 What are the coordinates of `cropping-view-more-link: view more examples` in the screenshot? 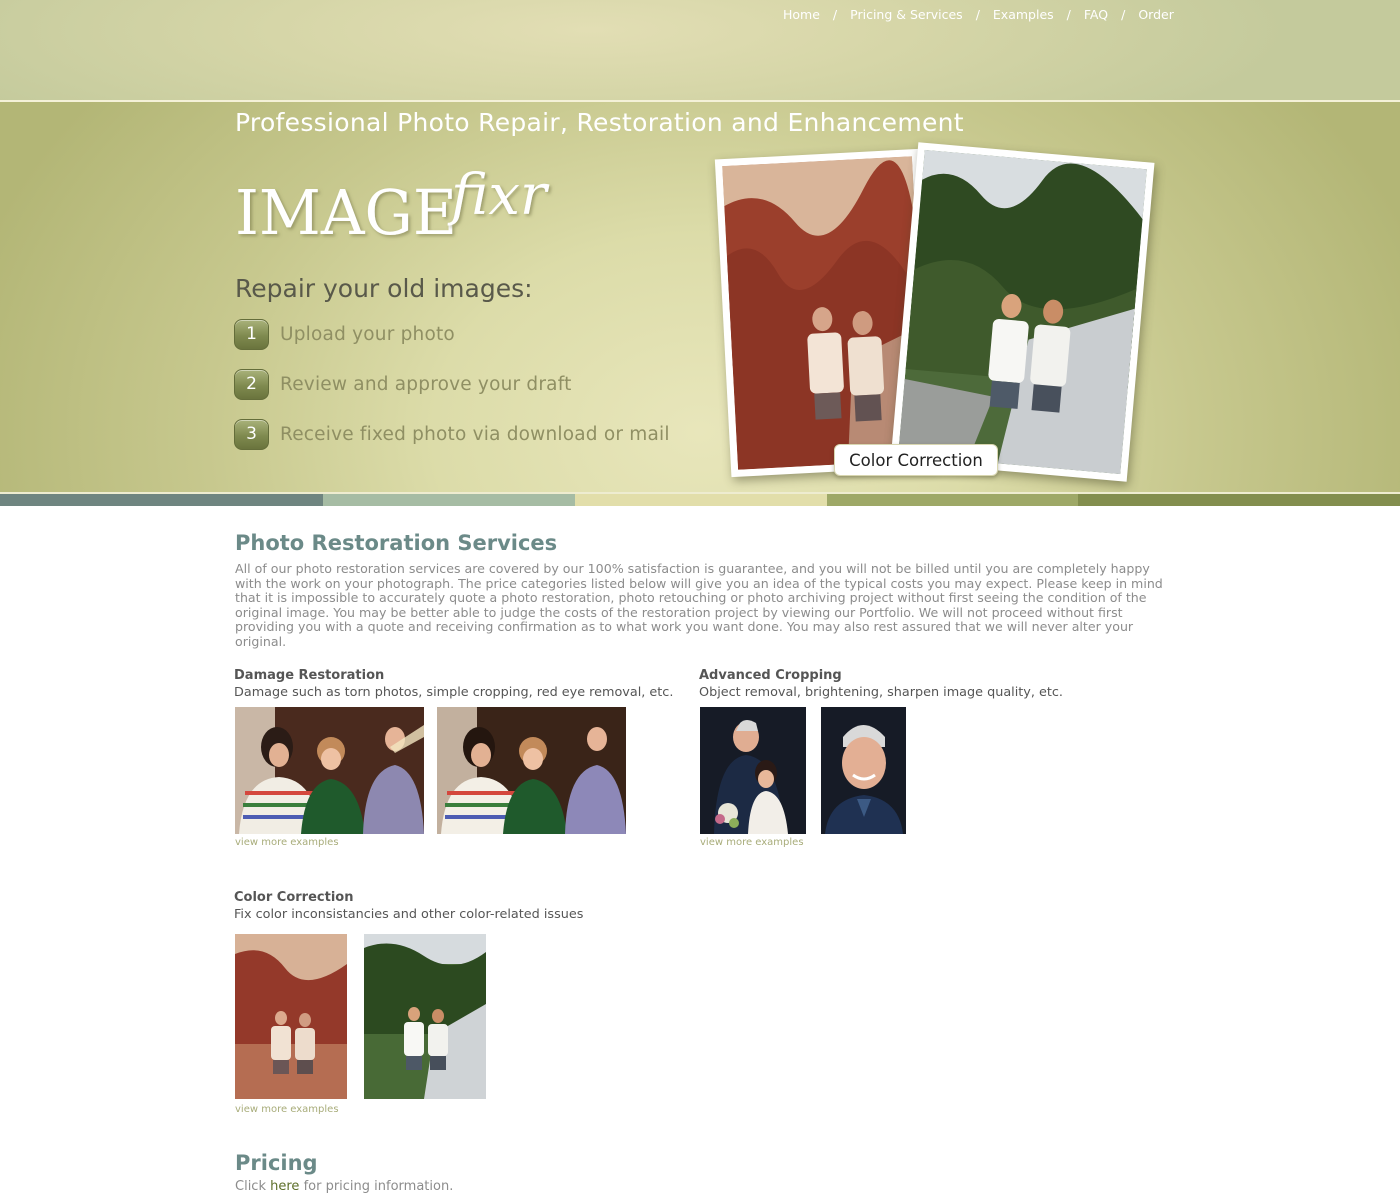 It's located at (752, 842).